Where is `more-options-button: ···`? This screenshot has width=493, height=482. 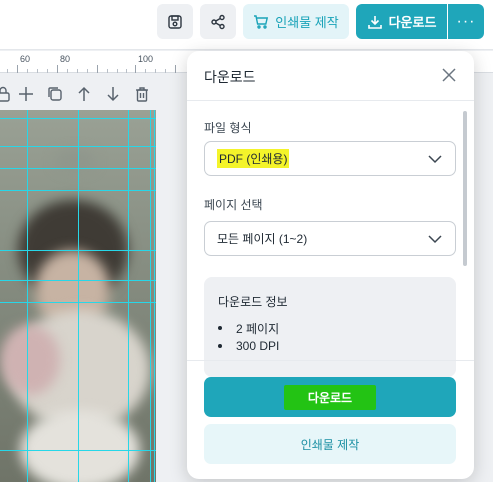
more-options-button: ··· is located at coordinates (466, 21).